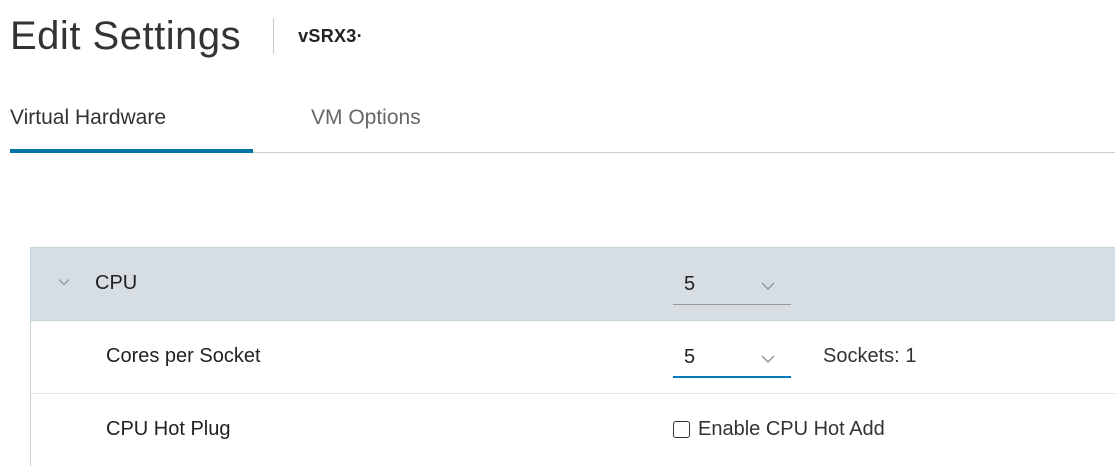 This screenshot has height=466, width=1115. What do you see at coordinates (690, 357) in the screenshot?
I see `cores-per-socket-value: 5` at bounding box center [690, 357].